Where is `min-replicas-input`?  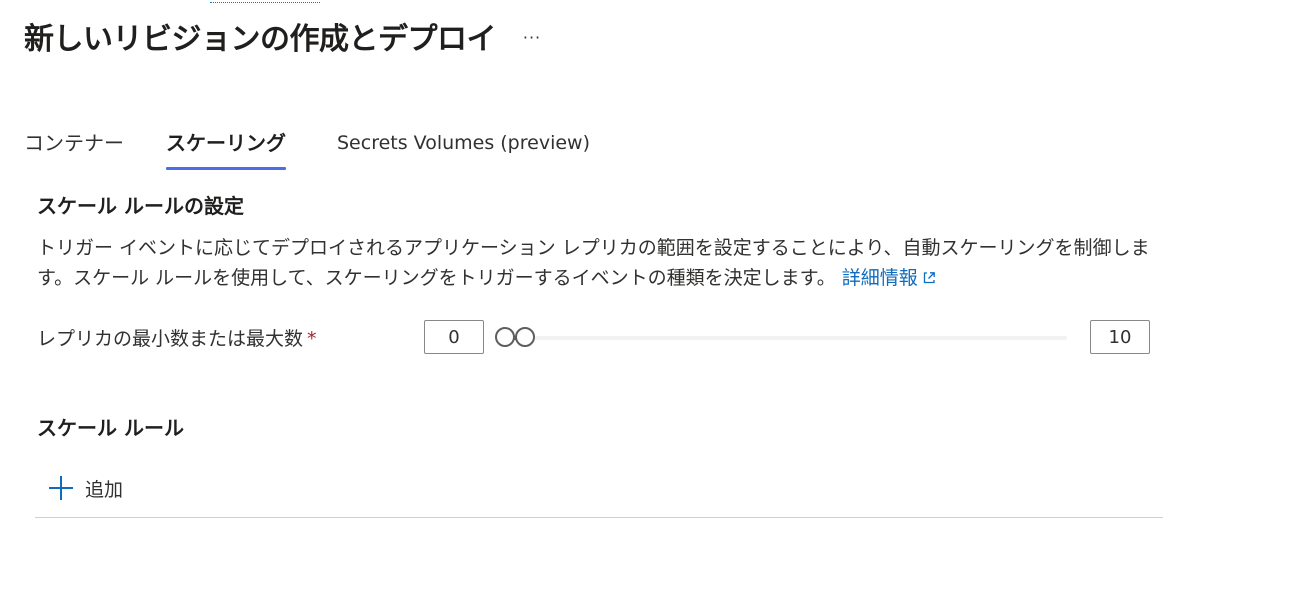
min-replicas-input is located at coordinates (454, 337).